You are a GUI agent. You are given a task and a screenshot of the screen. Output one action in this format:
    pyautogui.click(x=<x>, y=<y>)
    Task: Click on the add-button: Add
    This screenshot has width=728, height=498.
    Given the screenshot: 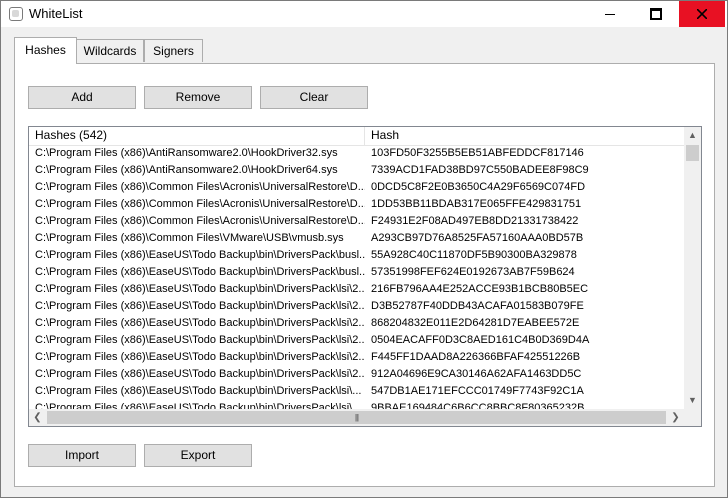 What is the action you would take?
    pyautogui.click(x=82, y=97)
    